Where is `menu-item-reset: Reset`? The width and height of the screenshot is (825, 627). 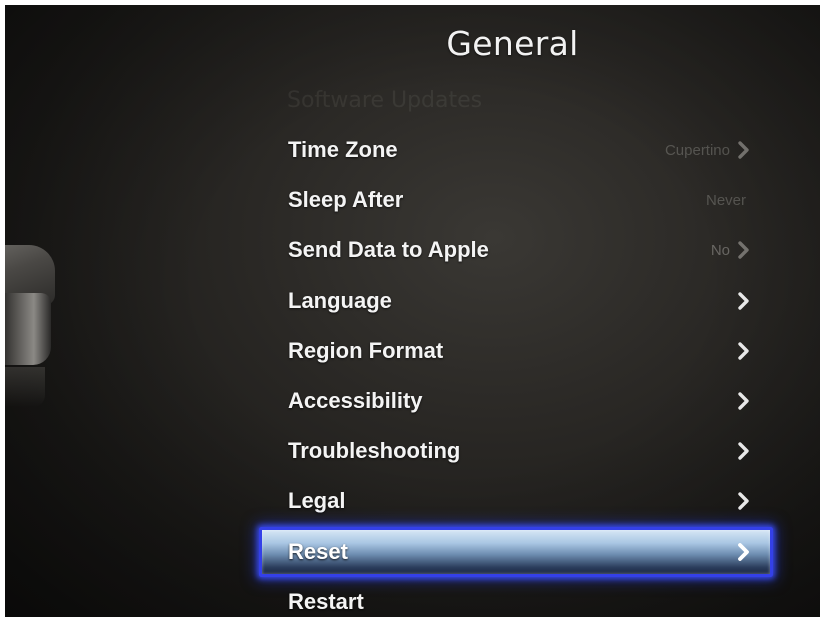
menu-item-reset: Reset is located at coordinates (516, 551).